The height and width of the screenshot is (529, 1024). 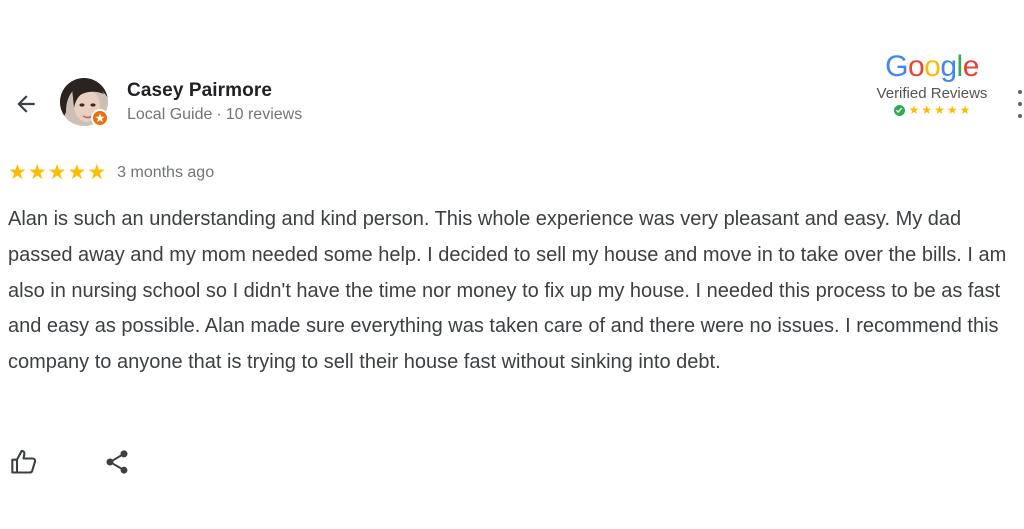 I want to click on thumb-up-icon, so click(x=24, y=461).